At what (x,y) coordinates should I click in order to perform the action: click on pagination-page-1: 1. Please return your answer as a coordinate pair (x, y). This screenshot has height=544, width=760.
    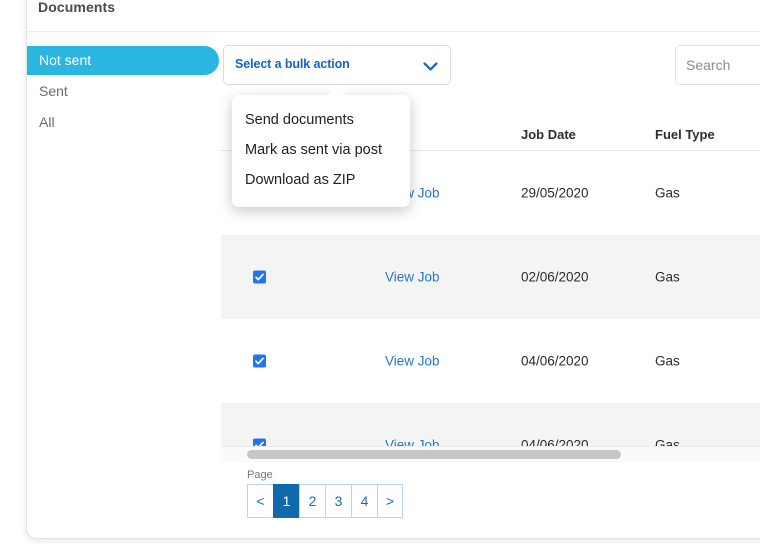
    Looking at the image, I should click on (286, 501).